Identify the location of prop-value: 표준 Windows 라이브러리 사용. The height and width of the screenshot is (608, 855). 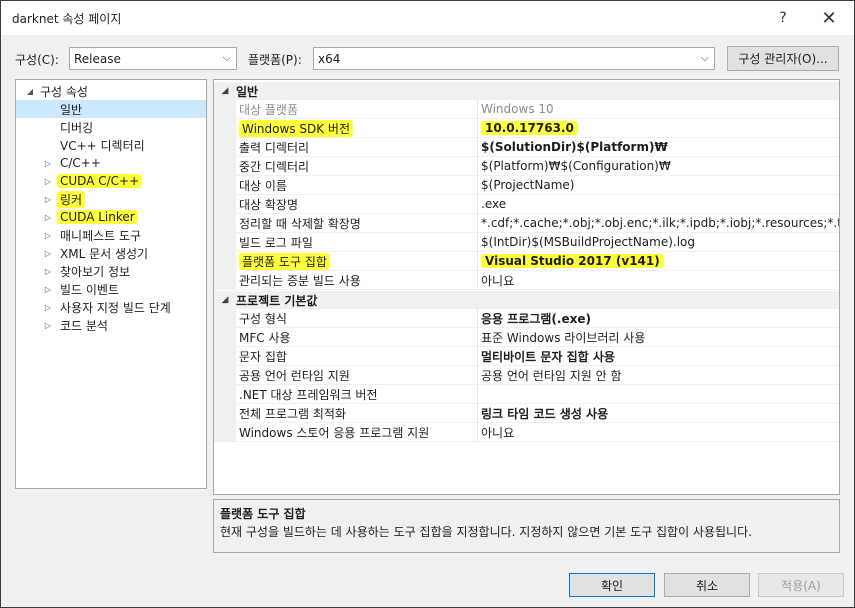
(658, 337).